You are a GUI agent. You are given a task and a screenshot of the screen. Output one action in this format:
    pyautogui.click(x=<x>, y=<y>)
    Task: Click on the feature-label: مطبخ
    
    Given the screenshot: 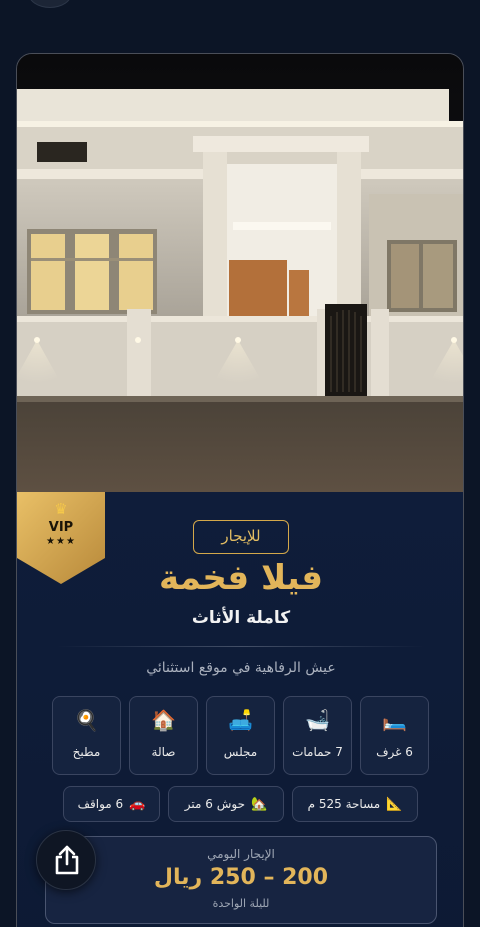 What is the action you would take?
    pyautogui.click(x=86, y=752)
    